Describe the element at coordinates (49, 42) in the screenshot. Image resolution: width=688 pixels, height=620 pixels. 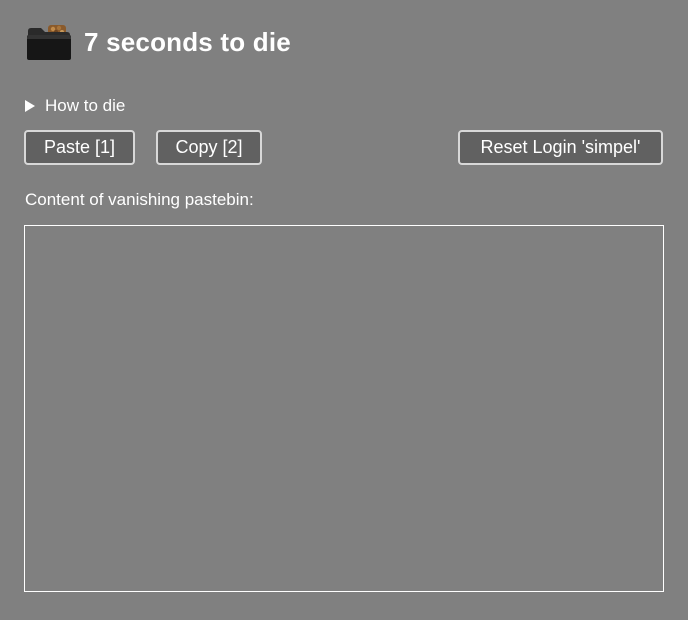
I see `folder-icon` at that location.